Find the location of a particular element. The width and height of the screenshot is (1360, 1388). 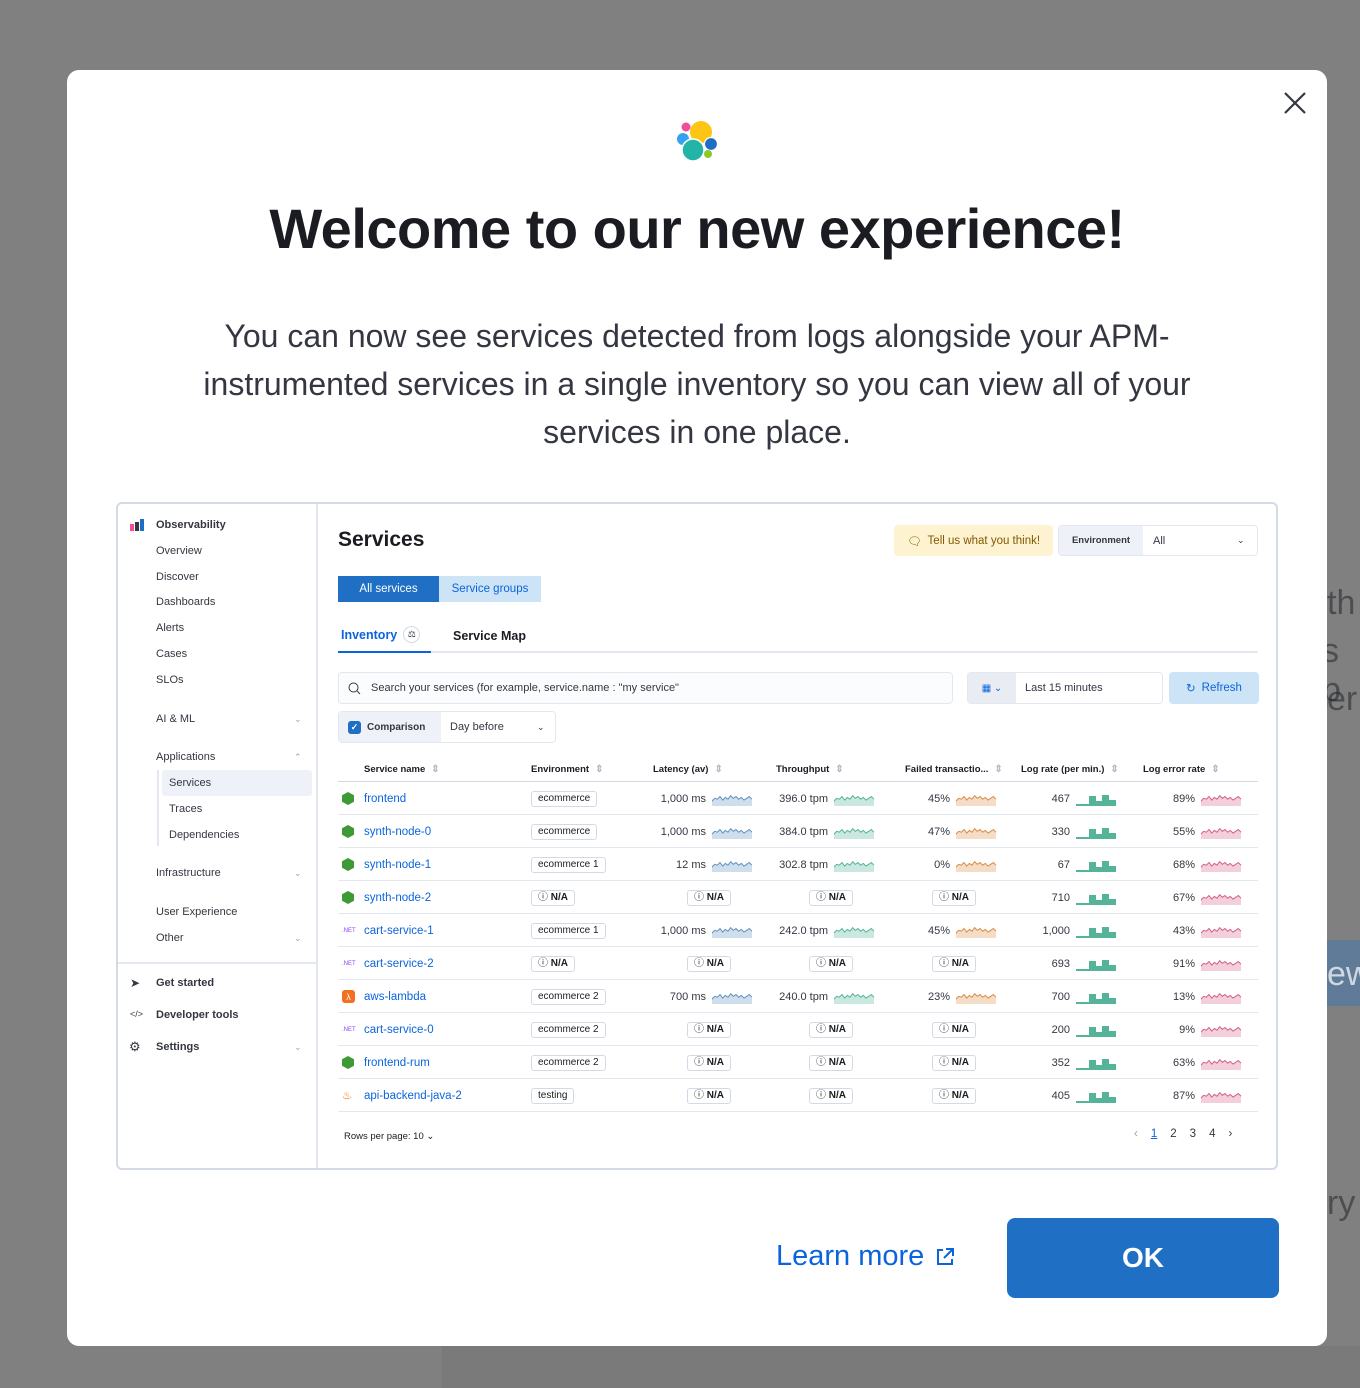

sidebar-item-user-experience: User Experience is located at coordinates (196, 912).